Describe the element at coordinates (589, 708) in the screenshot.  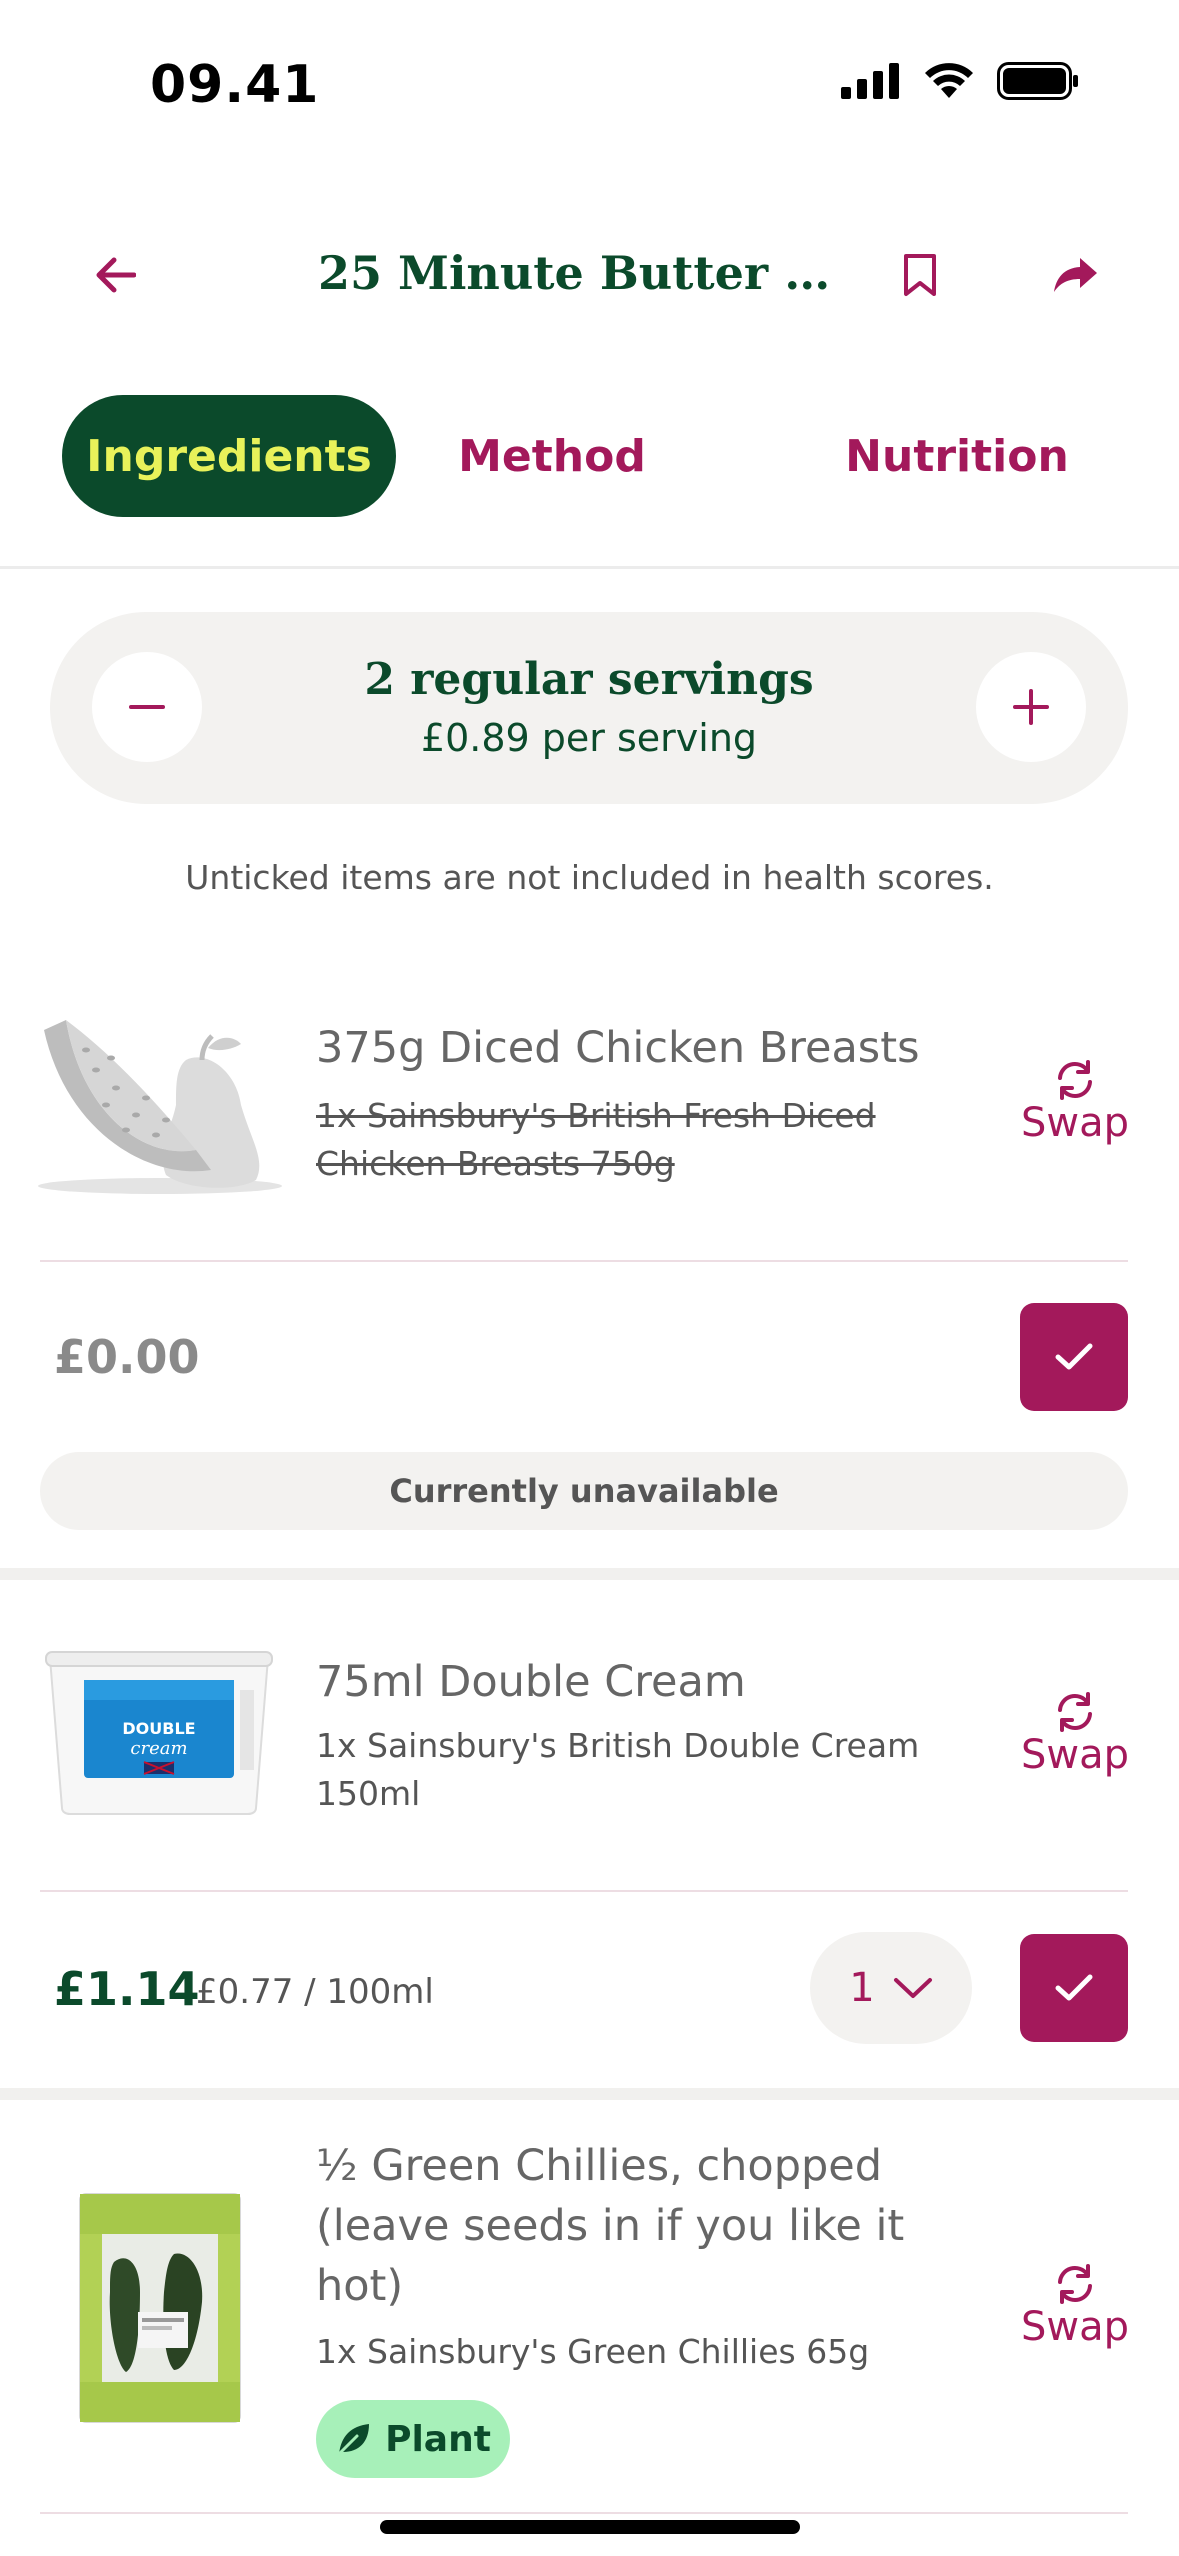
I see `servings-control: 2 regular servings £0.89 per serving` at that location.